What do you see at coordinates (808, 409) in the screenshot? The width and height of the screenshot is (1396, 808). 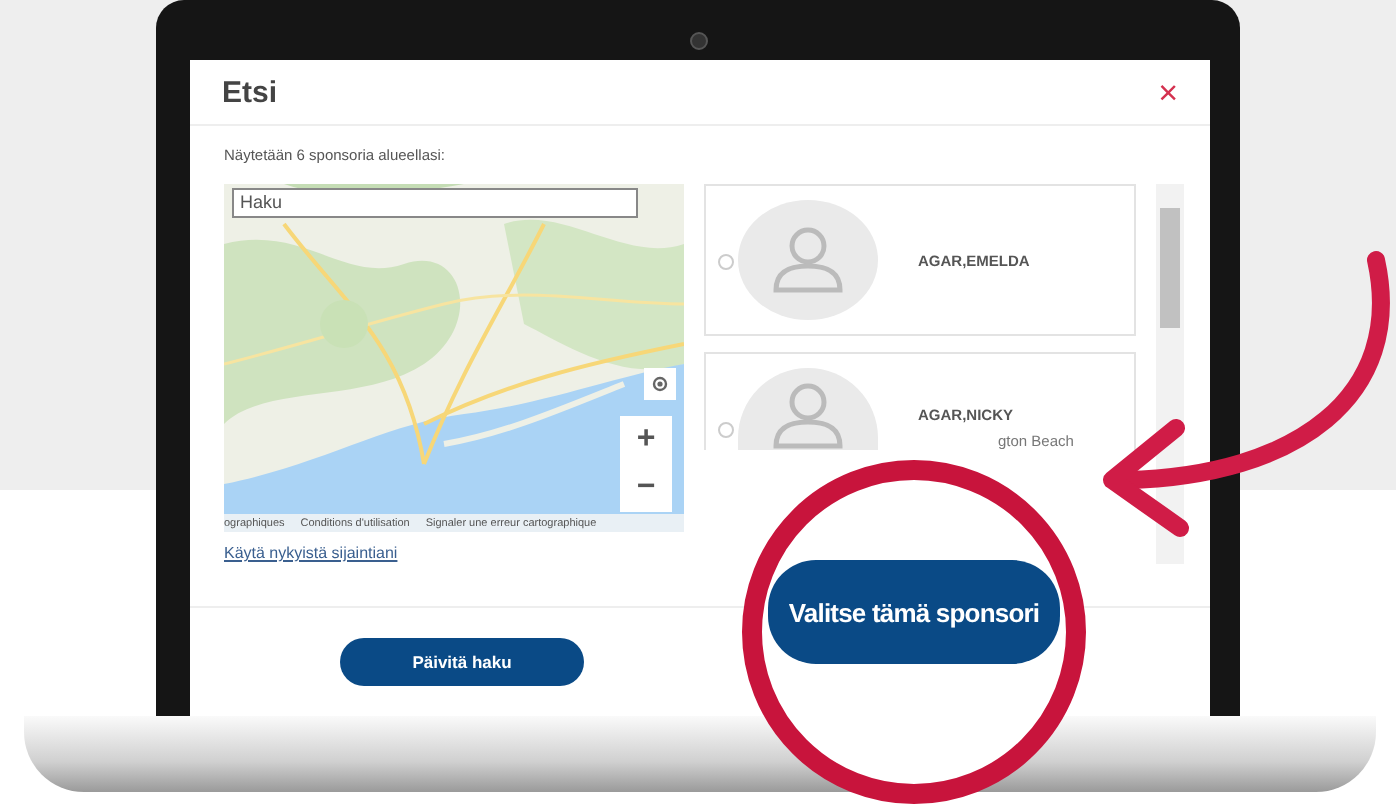 I see `avatar-icon` at bounding box center [808, 409].